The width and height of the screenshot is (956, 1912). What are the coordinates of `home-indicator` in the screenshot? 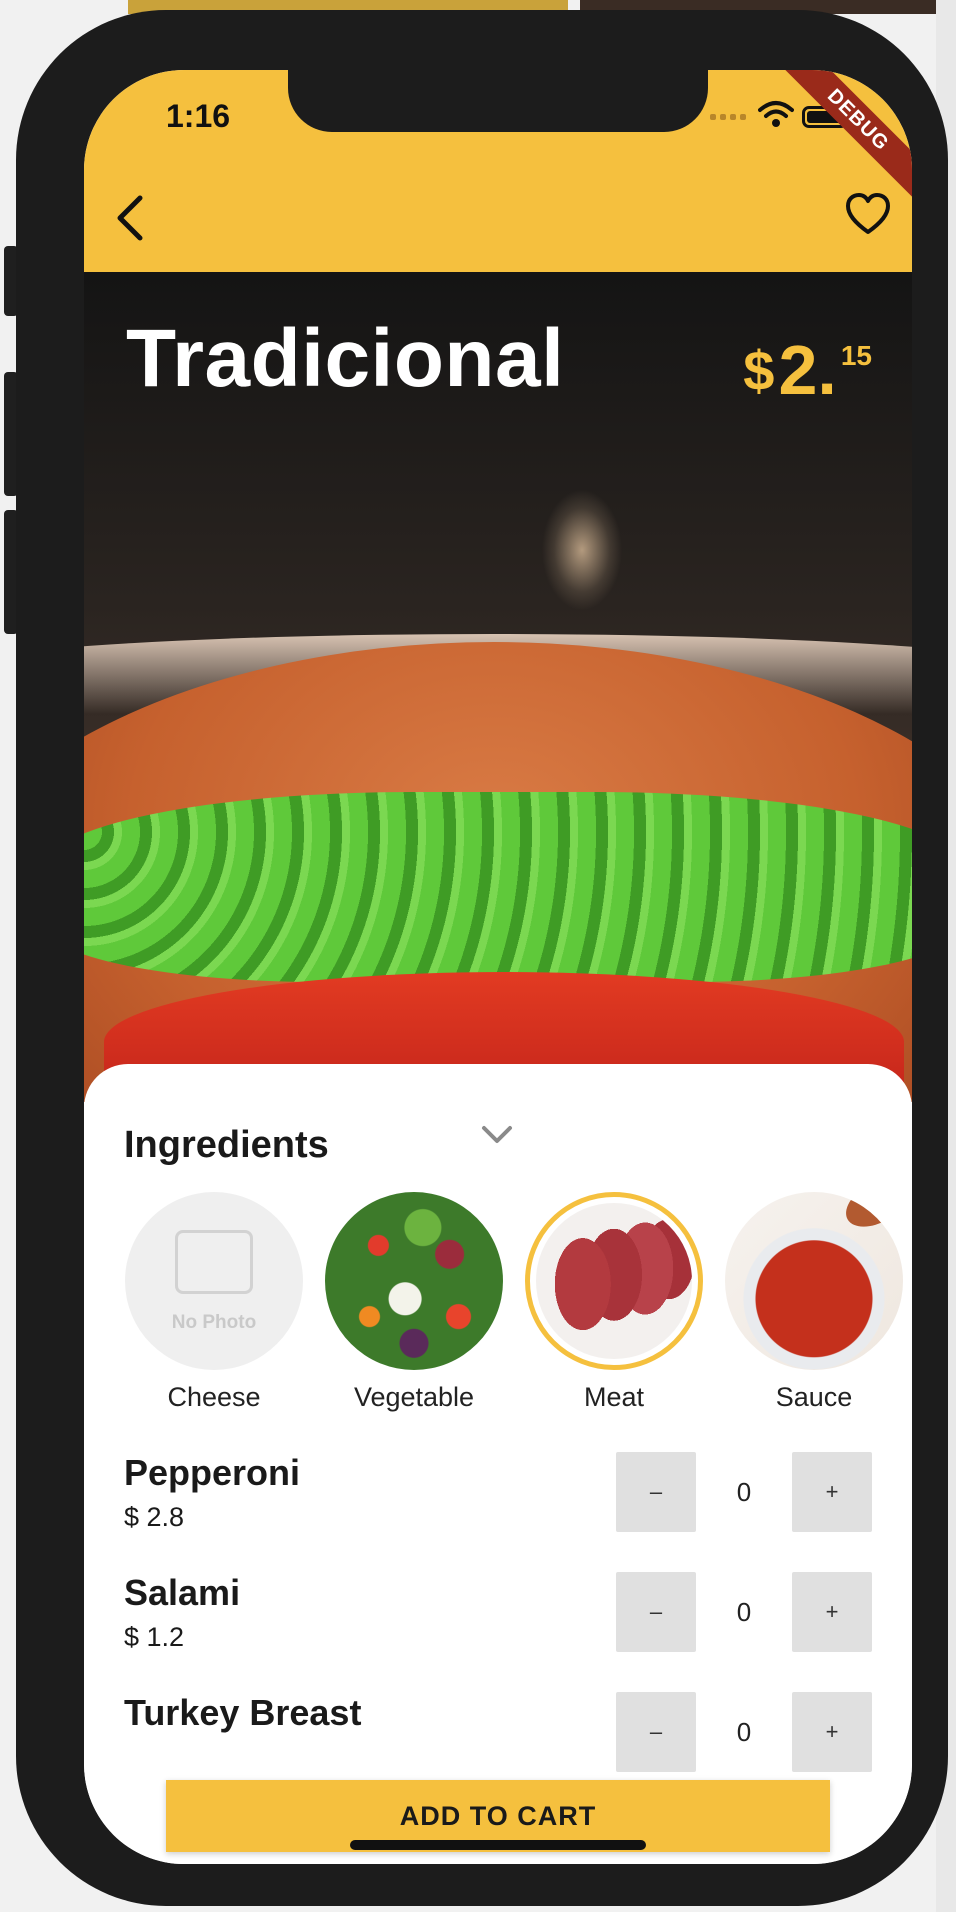 It's located at (498, 1845).